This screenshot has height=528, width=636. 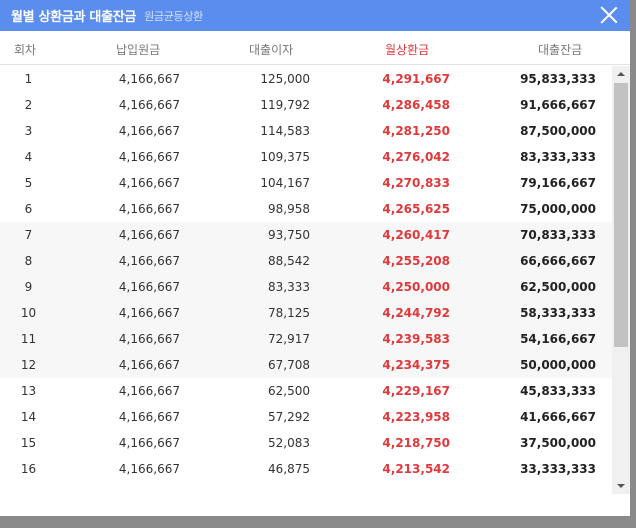 I want to click on cell-payment: 4,265,625, so click(x=416, y=209).